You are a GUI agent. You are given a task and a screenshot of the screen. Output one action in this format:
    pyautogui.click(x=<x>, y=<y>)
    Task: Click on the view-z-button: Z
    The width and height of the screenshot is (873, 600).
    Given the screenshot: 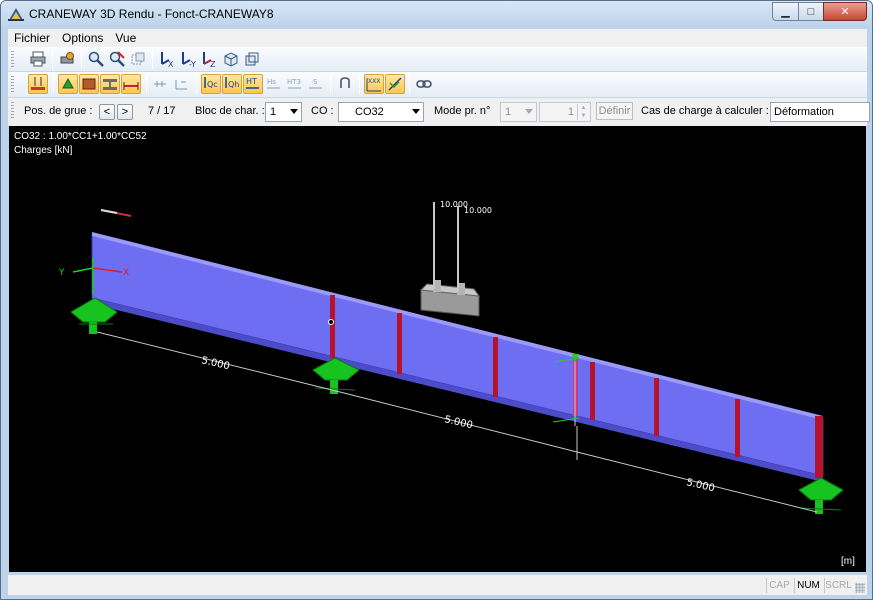 What is the action you would take?
    pyautogui.click(x=210, y=59)
    